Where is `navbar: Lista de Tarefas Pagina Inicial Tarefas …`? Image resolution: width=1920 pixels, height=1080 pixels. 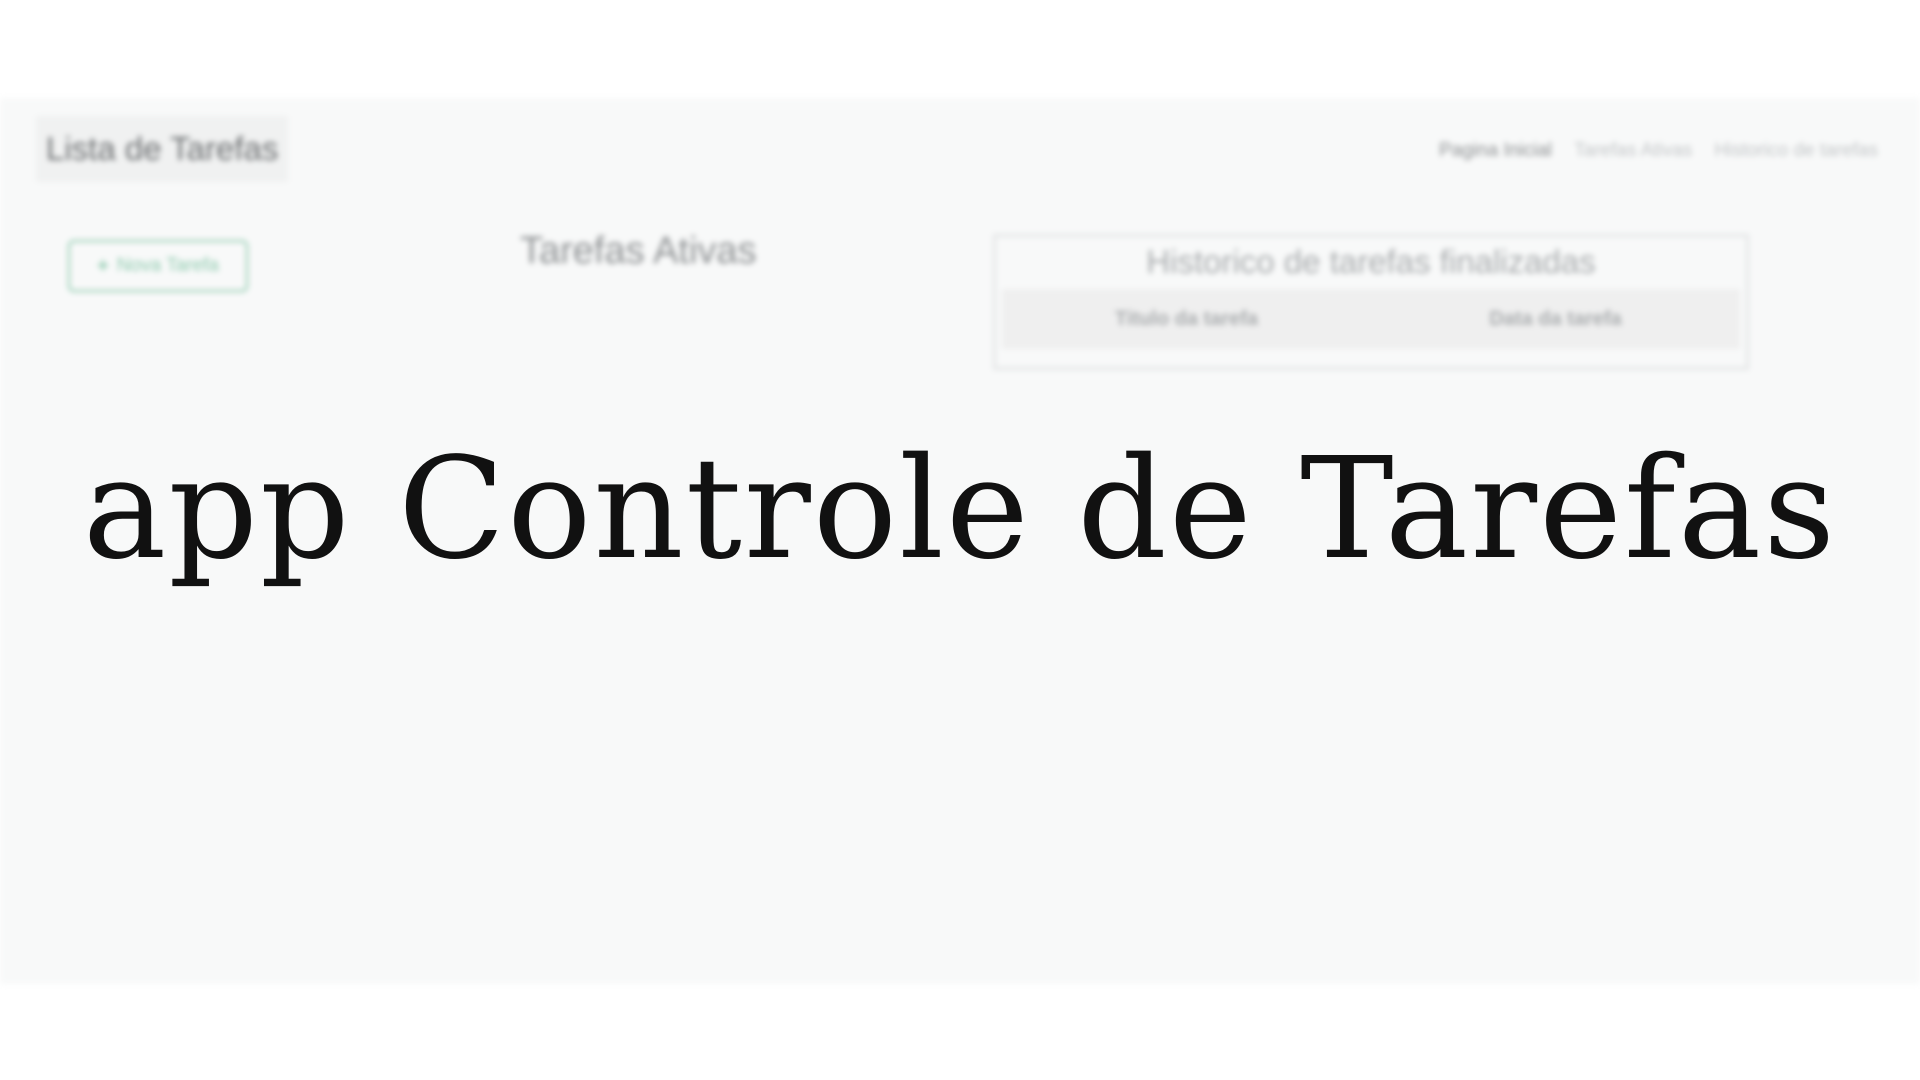 navbar: Lista de Tarefas Pagina Inicial Tarefas … is located at coordinates (960, 153).